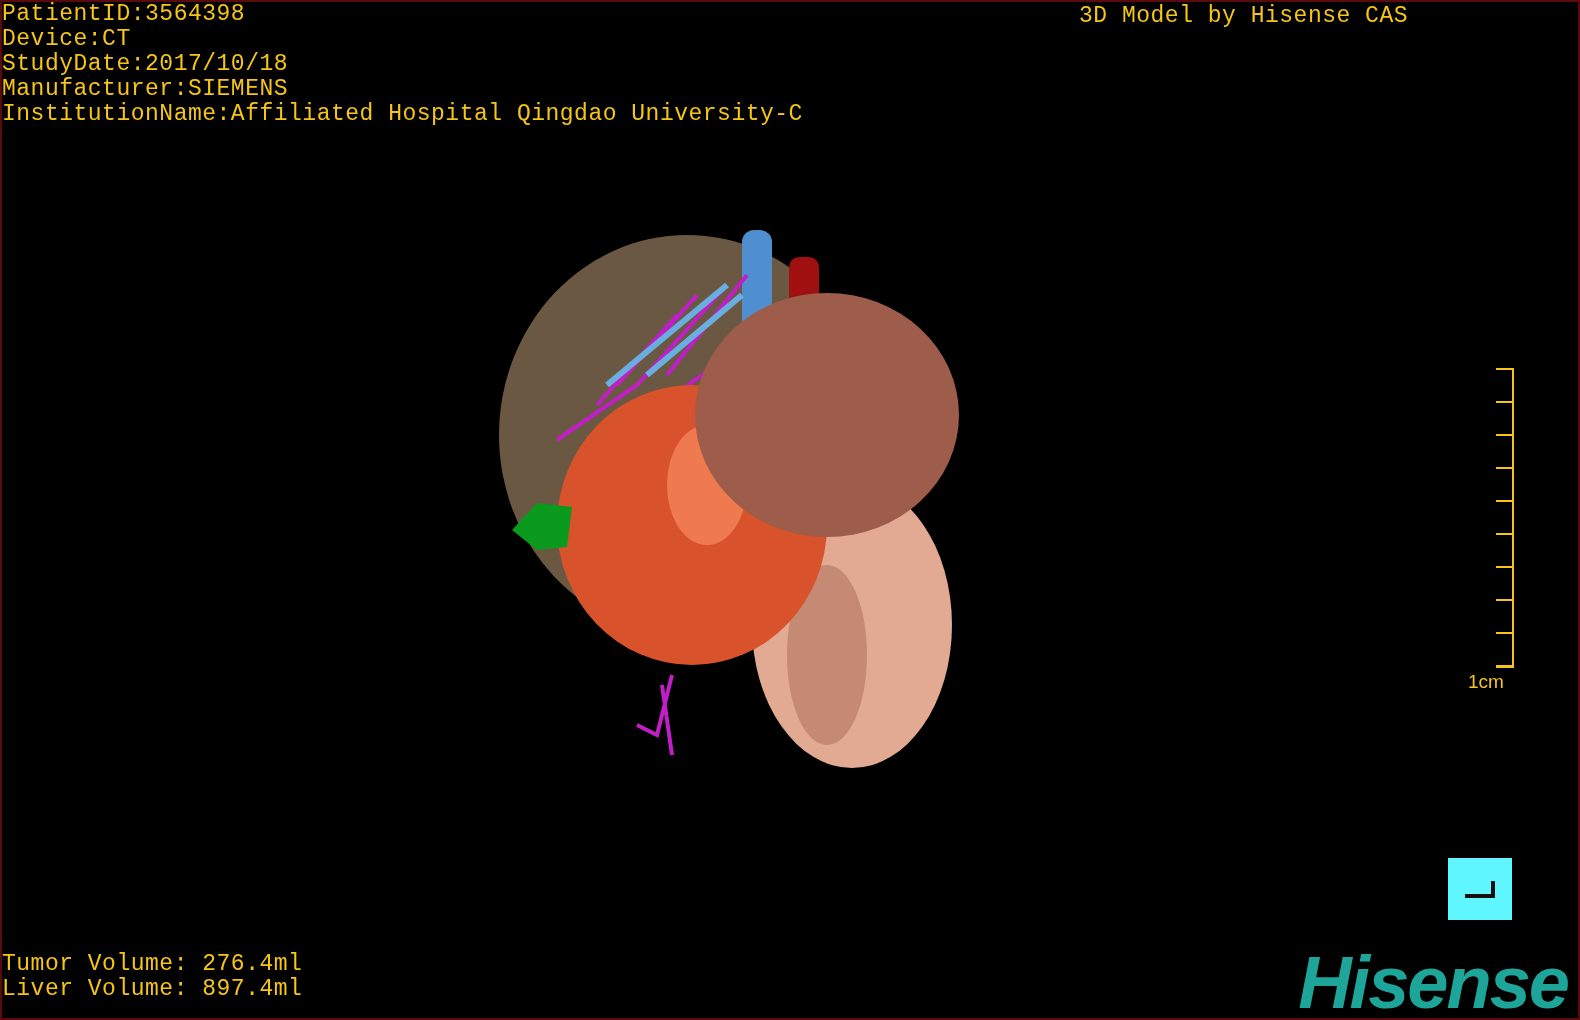 Image resolution: width=1580 pixels, height=1020 pixels. I want to click on study-info-text: StudyDate:2017/10/18, so click(146, 64).